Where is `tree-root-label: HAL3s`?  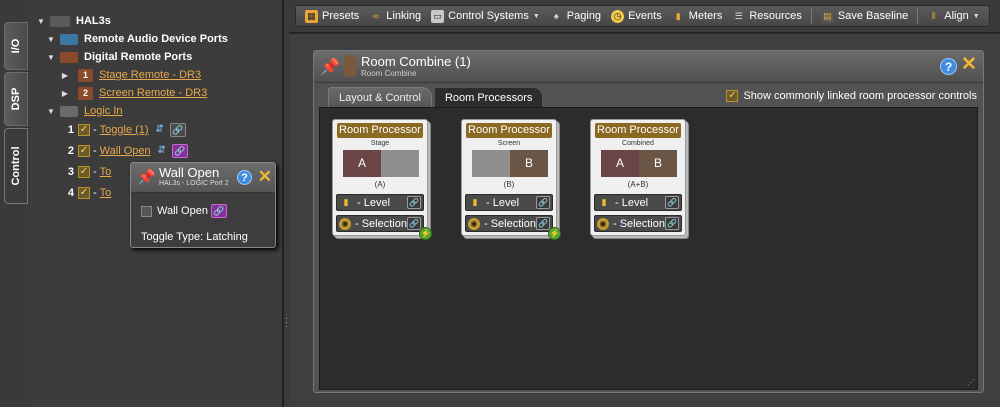
tree-root-label: HAL3s is located at coordinates (93, 21).